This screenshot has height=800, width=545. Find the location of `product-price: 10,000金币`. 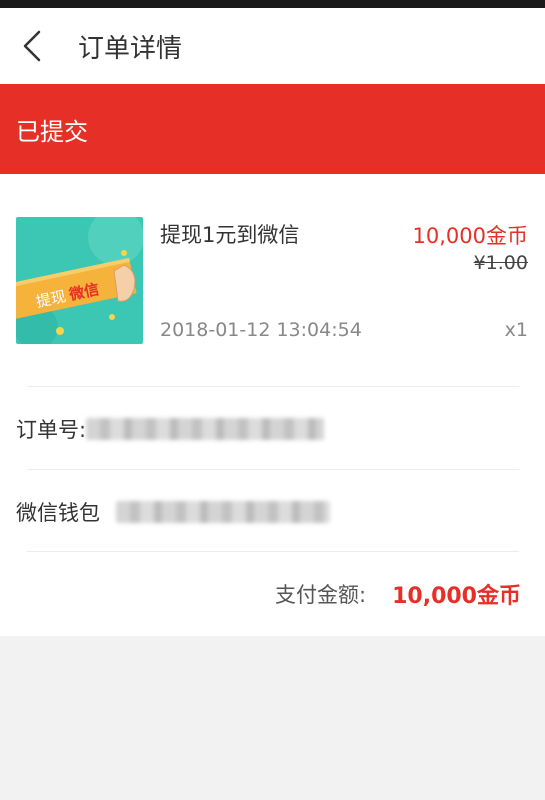

product-price: 10,000金币 is located at coordinates (470, 236).